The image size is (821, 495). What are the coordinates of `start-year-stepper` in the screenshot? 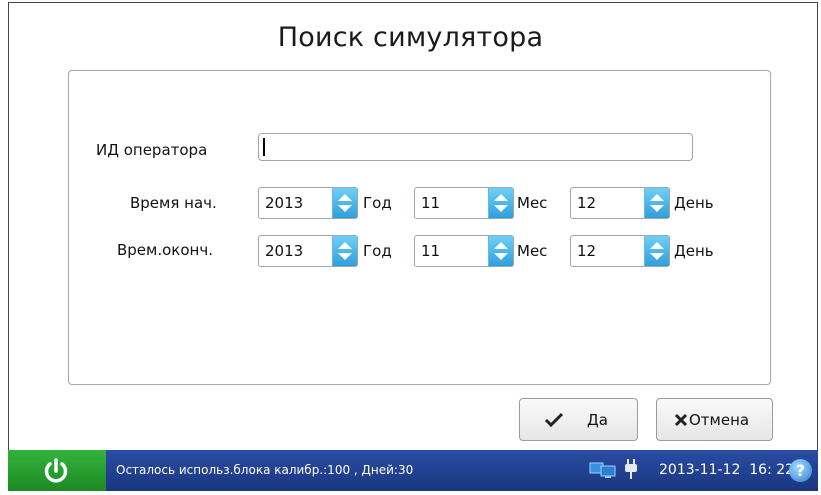 It's located at (344, 203).